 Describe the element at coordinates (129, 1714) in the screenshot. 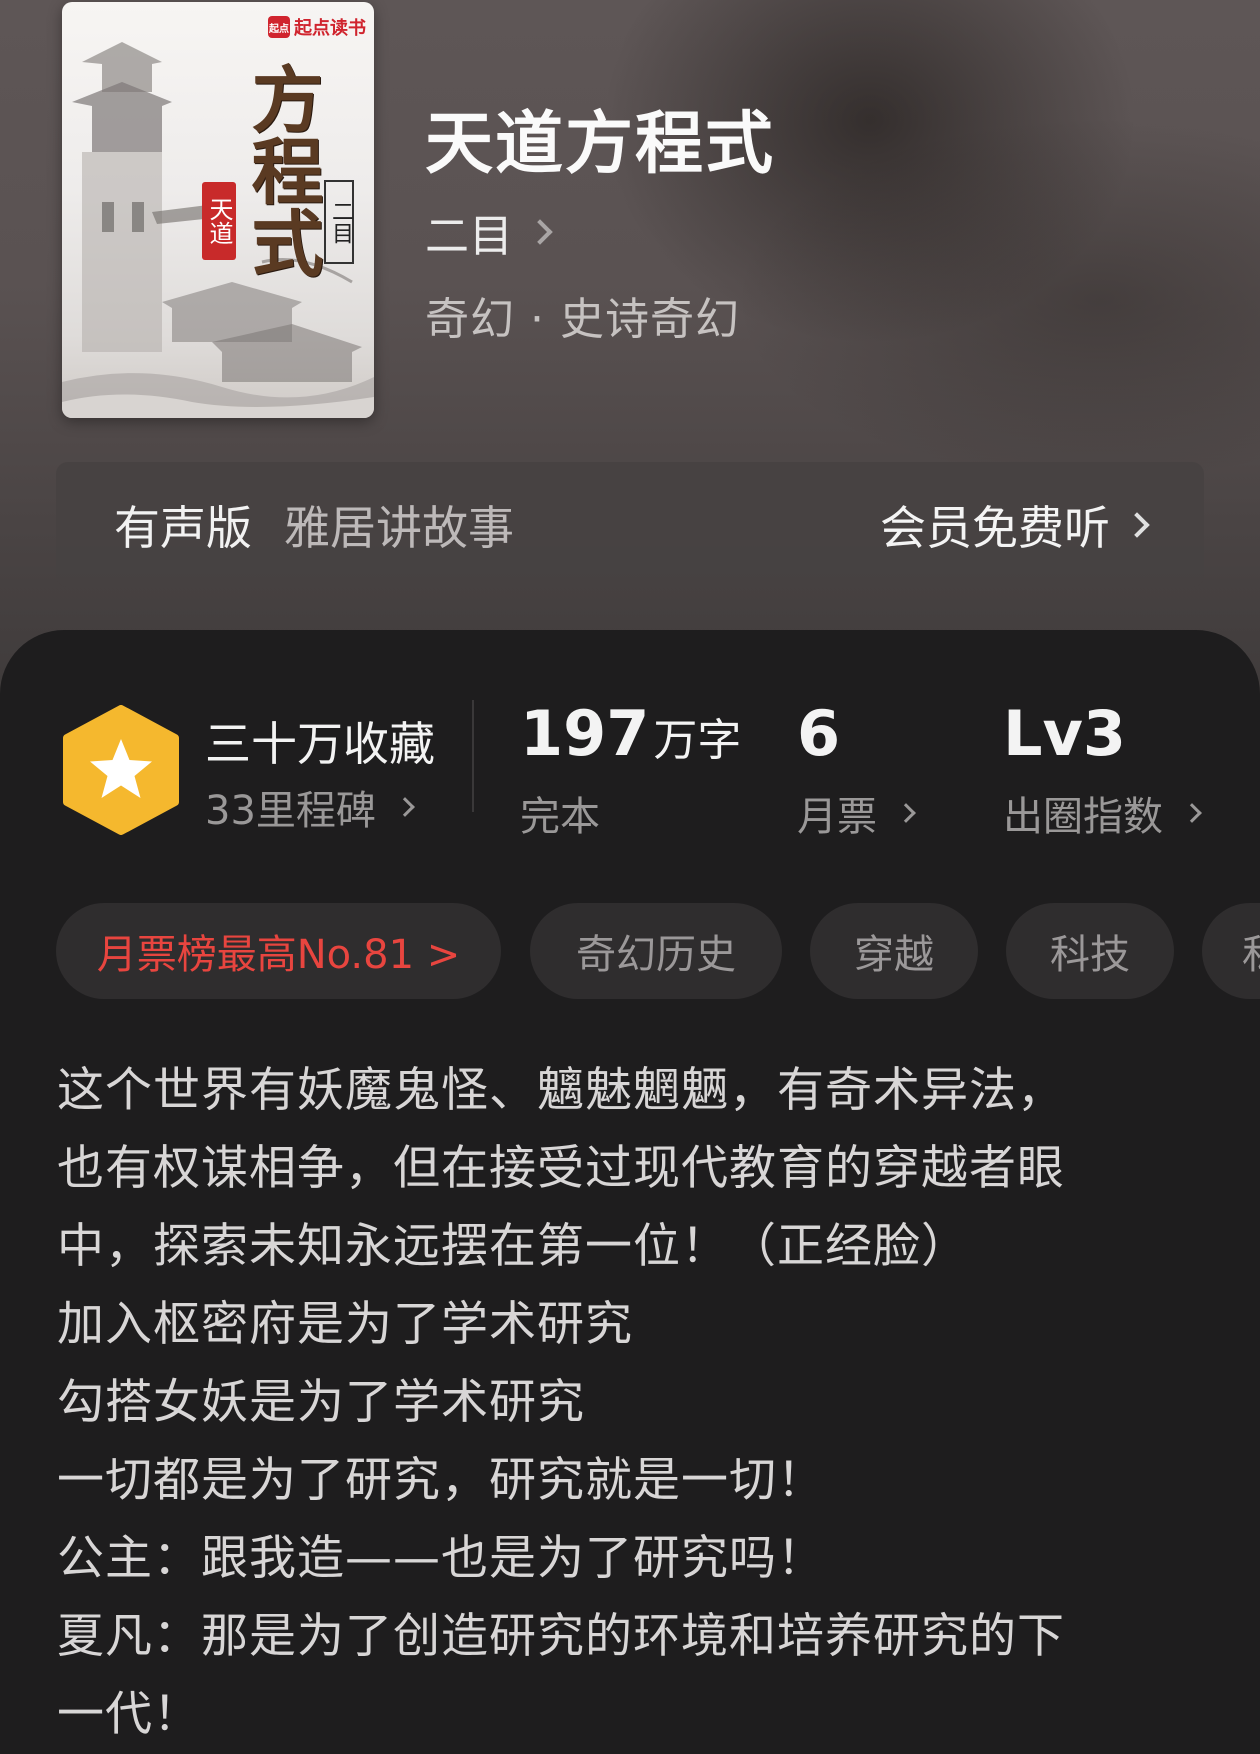

I see `synopsis-line: 一代！` at that location.